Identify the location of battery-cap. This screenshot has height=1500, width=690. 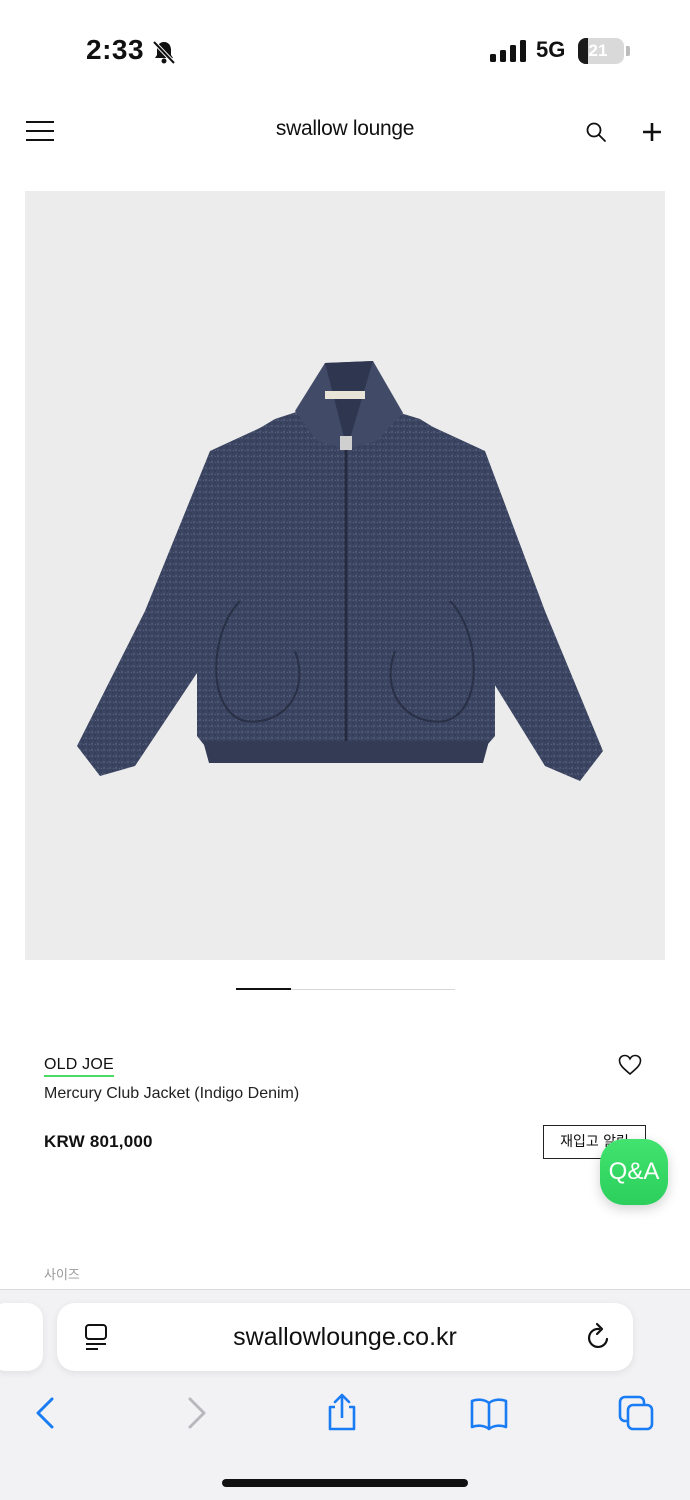
(628, 51).